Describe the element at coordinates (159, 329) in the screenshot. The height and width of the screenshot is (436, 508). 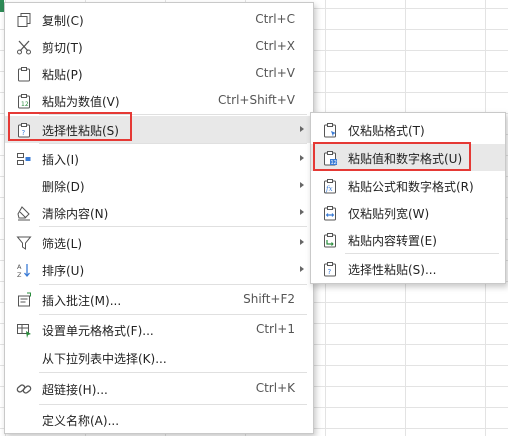
I see `menu-item-format-cells: 设置单元格格式(F)... Ctrl+1` at that location.